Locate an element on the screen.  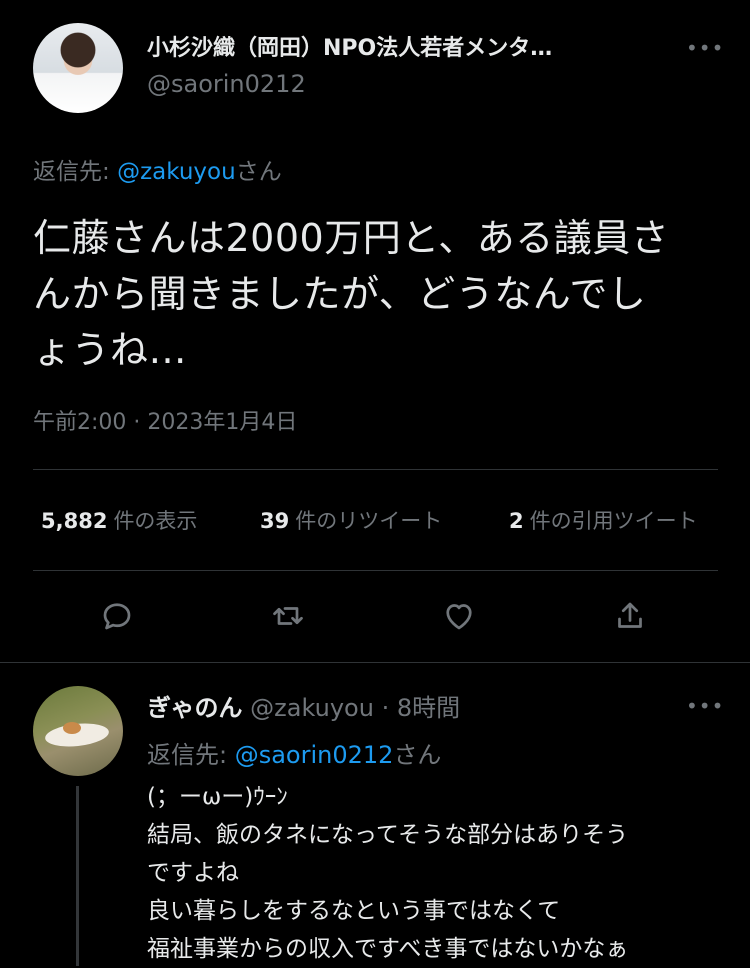
retweets-label: 件のリツイート is located at coordinates (369, 521).